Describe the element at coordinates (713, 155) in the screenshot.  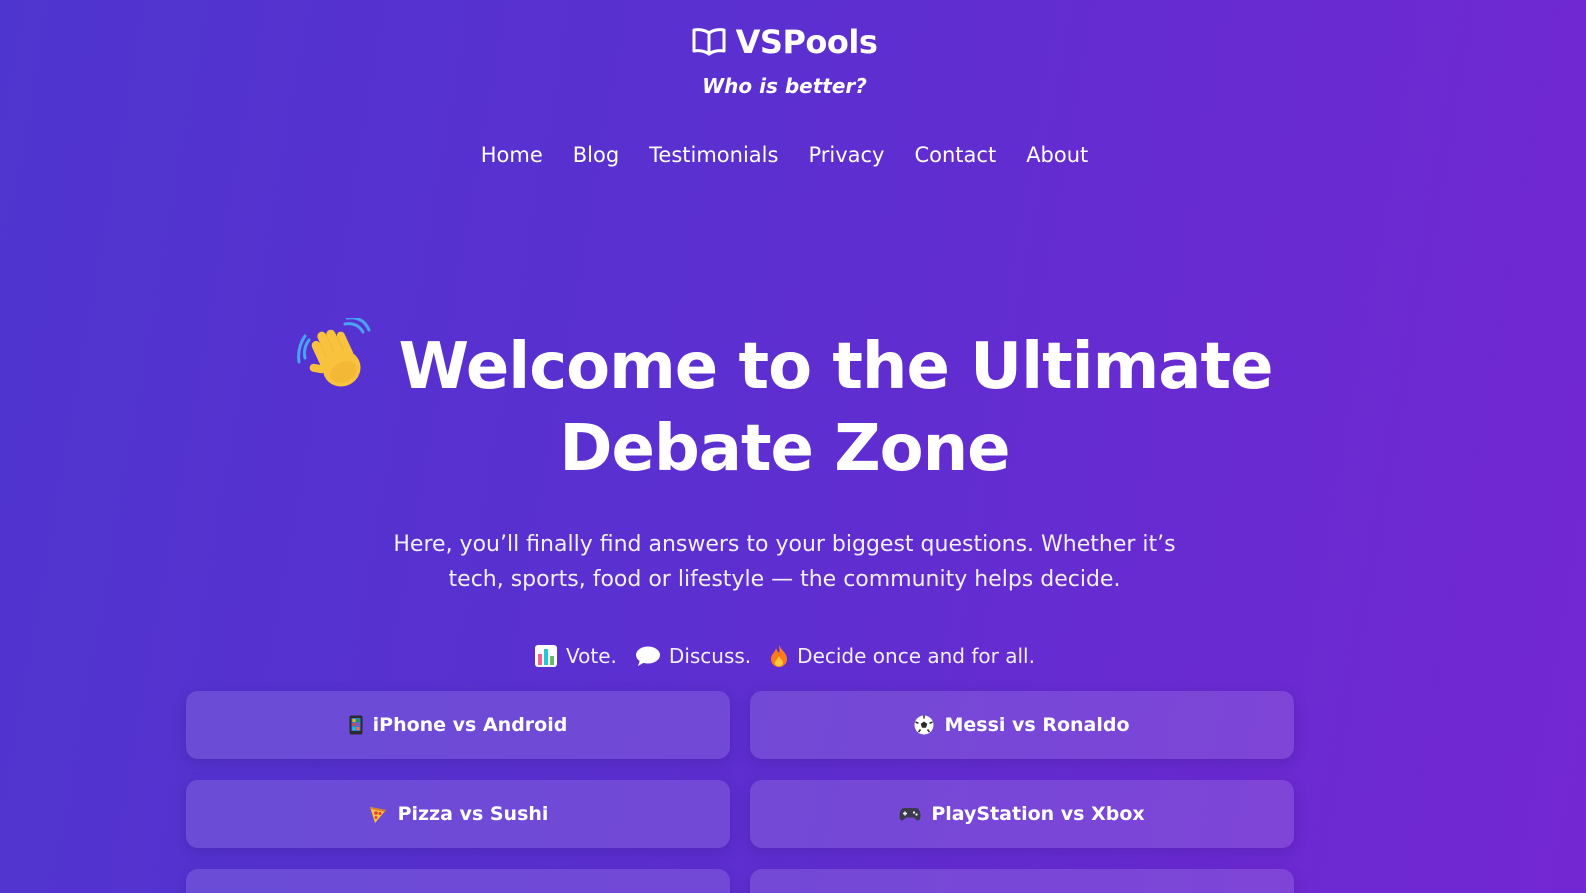
I see `nav-testimonials: Testimonials` at that location.